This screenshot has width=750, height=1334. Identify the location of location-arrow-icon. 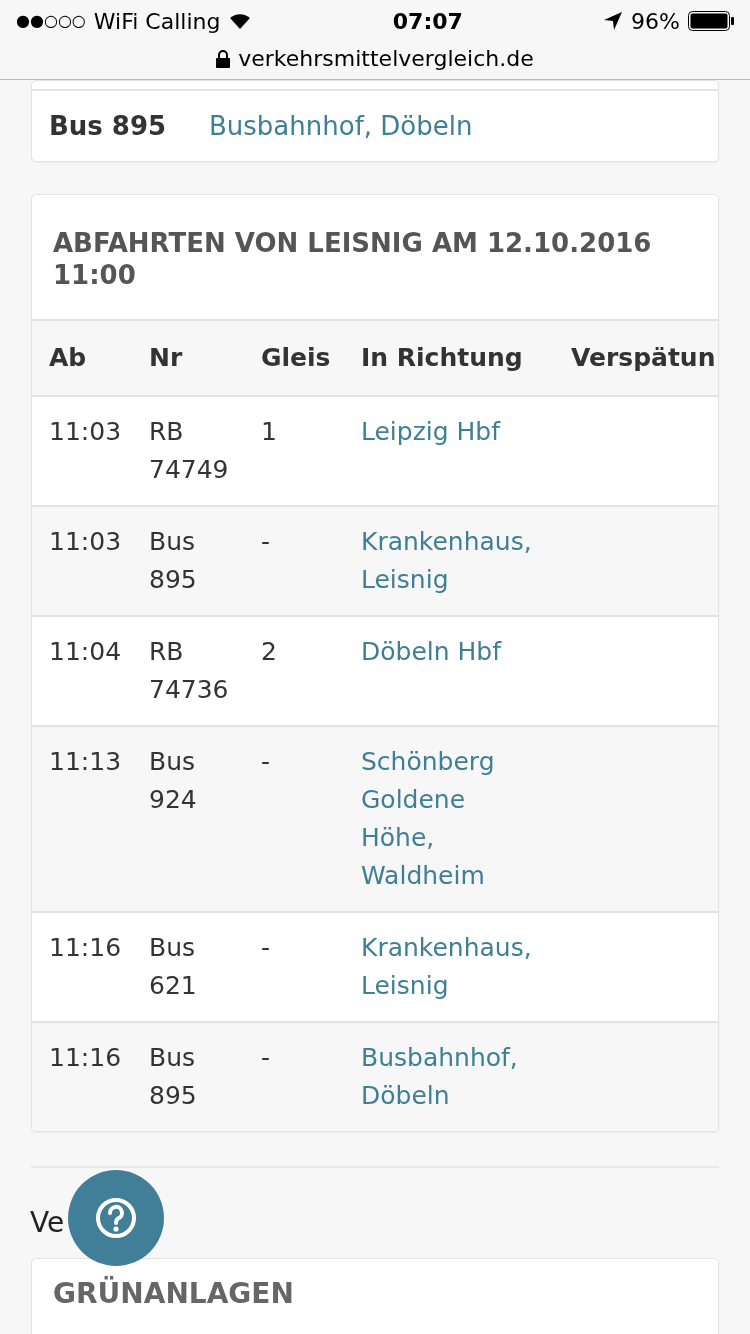
(613, 21).